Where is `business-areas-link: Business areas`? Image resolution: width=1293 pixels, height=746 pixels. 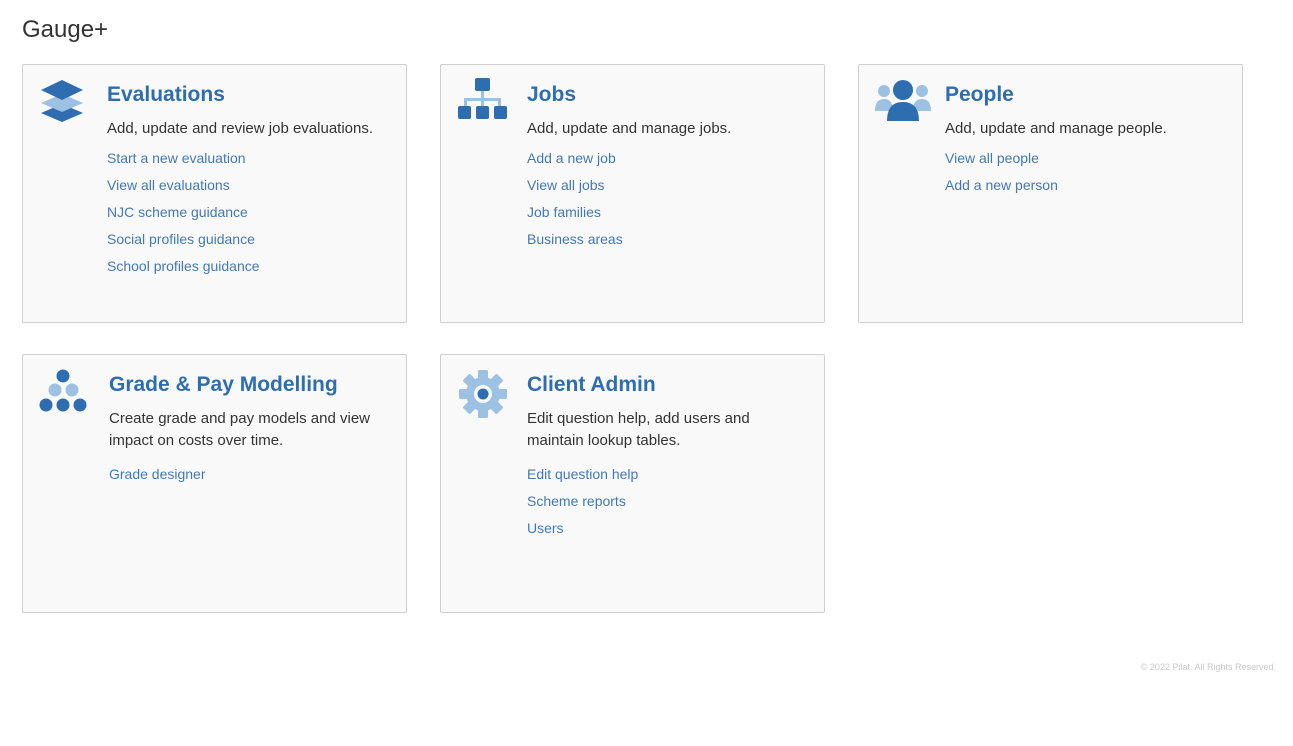 business-areas-link: Business areas is located at coordinates (575, 239).